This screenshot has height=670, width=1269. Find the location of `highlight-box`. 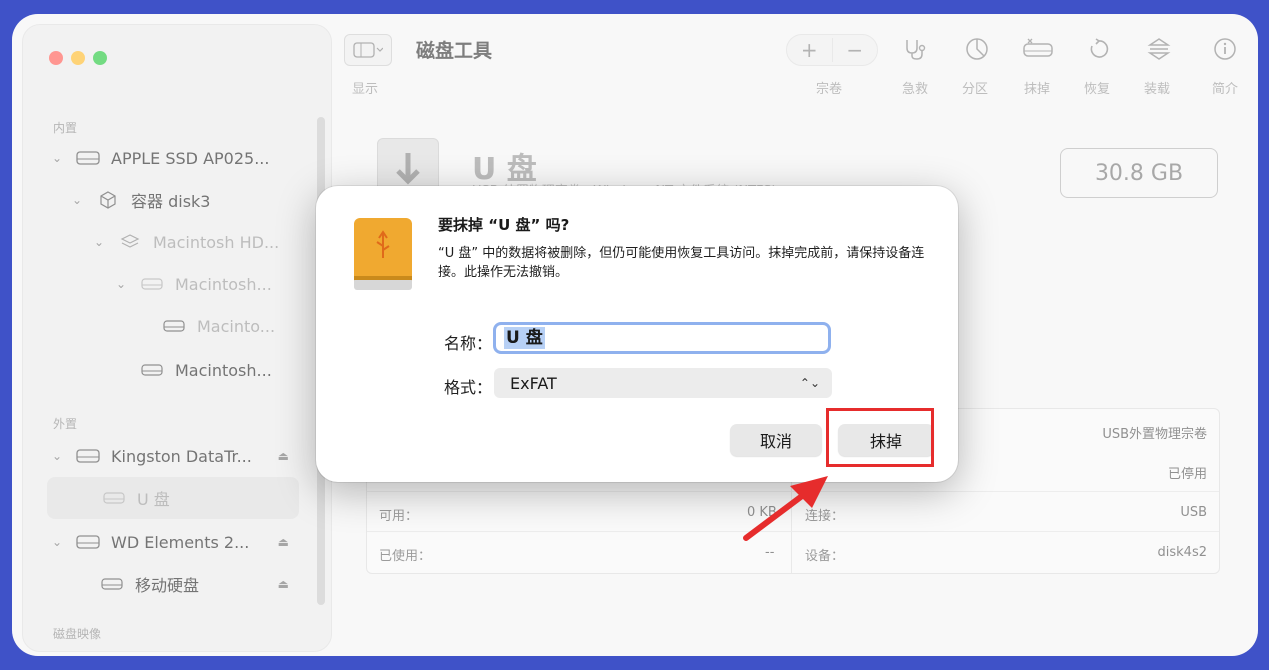

highlight-box is located at coordinates (880, 437).